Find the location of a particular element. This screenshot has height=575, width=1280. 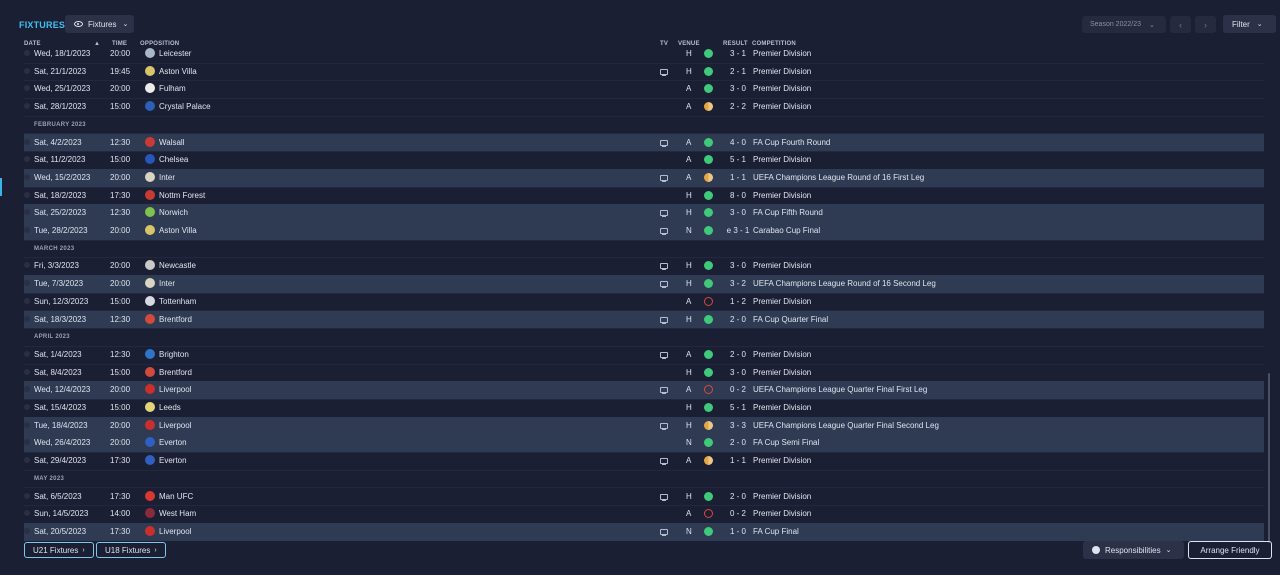

fixture-result: 4 - 0 is located at coordinates (738, 142).